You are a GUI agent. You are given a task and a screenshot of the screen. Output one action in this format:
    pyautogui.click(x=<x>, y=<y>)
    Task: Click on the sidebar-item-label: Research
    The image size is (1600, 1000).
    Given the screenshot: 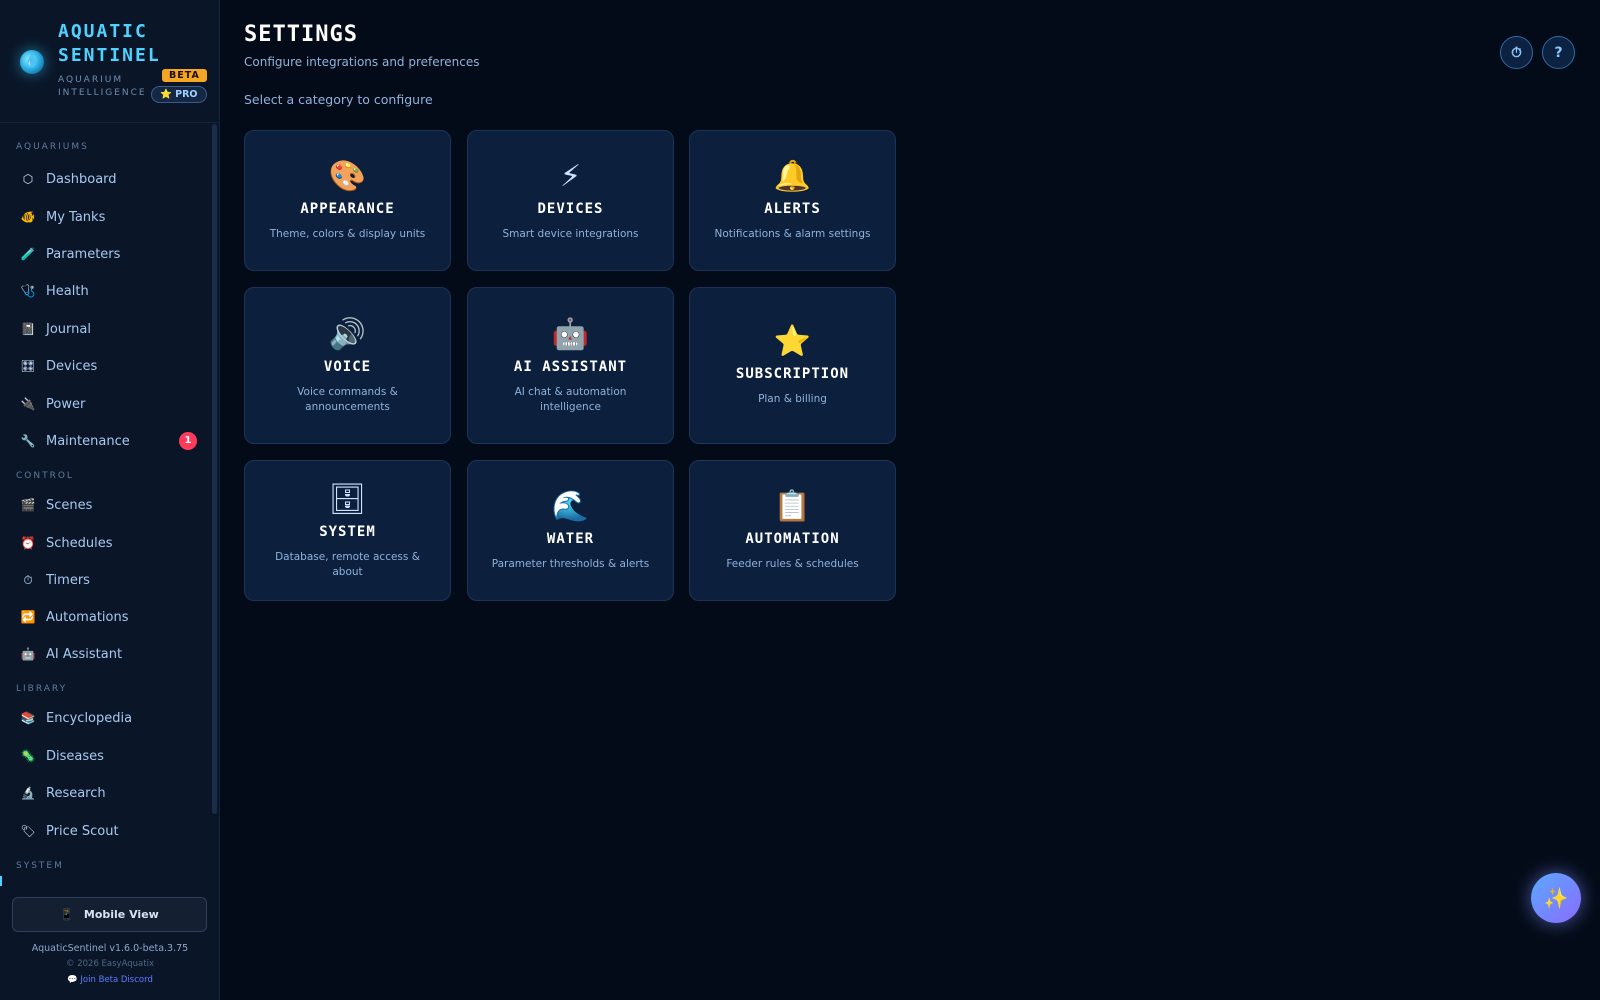 What is the action you would take?
    pyautogui.click(x=76, y=793)
    